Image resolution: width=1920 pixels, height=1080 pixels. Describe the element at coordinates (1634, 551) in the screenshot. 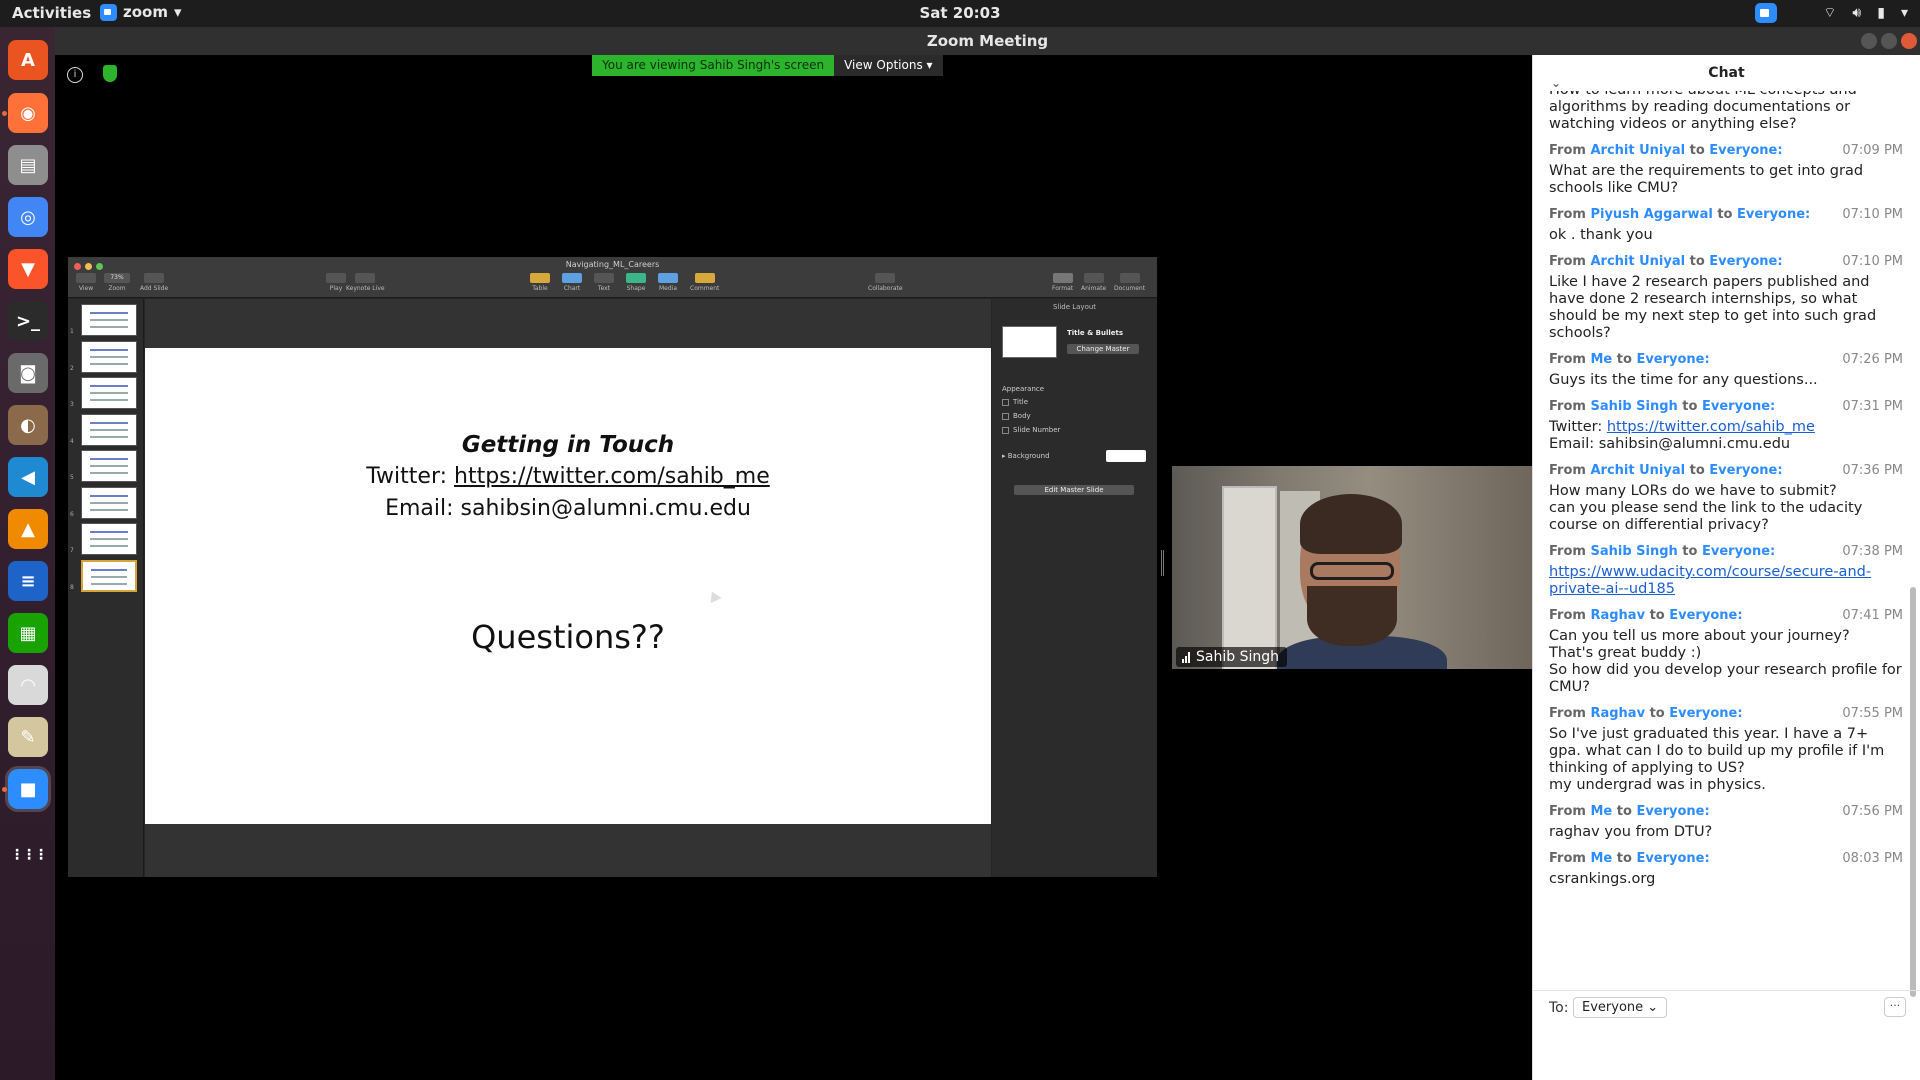

I see `chat-sender-name: Sahib Singh` at that location.